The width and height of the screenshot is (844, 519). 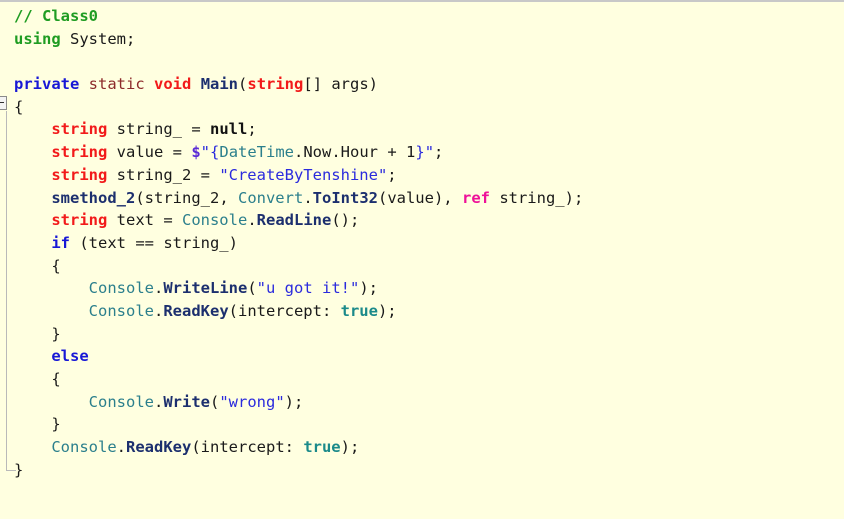 What do you see at coordinates (345, 220) in the screenshot?
I see `code-token: ();` at bounding box center [345, 220].